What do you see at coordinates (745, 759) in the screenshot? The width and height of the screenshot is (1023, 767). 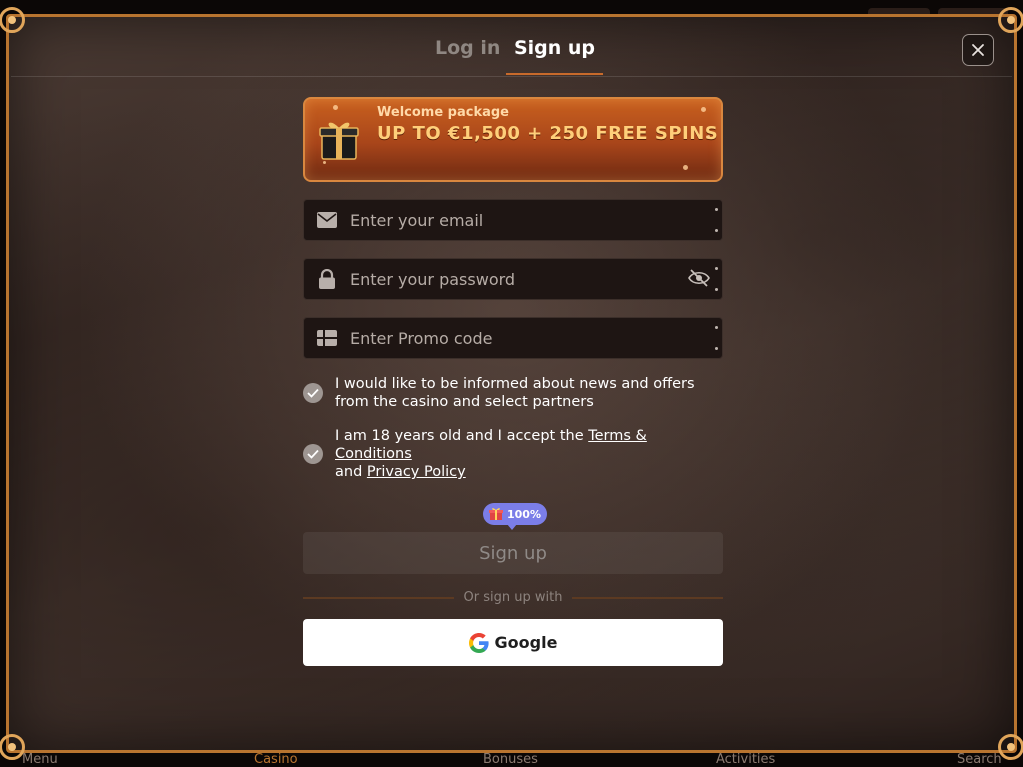 I see `nav-activities: Activities` at bounding box center [745, 759].